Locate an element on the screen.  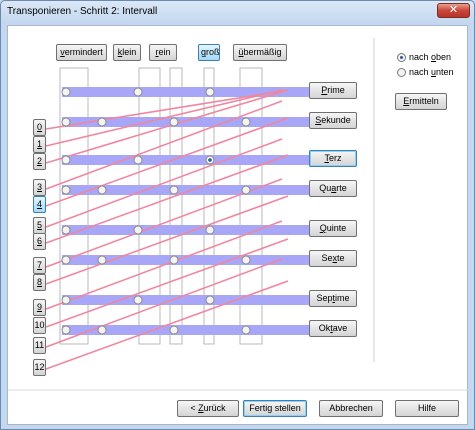
quality-button-4: groß is located at coordinates (209, 52).